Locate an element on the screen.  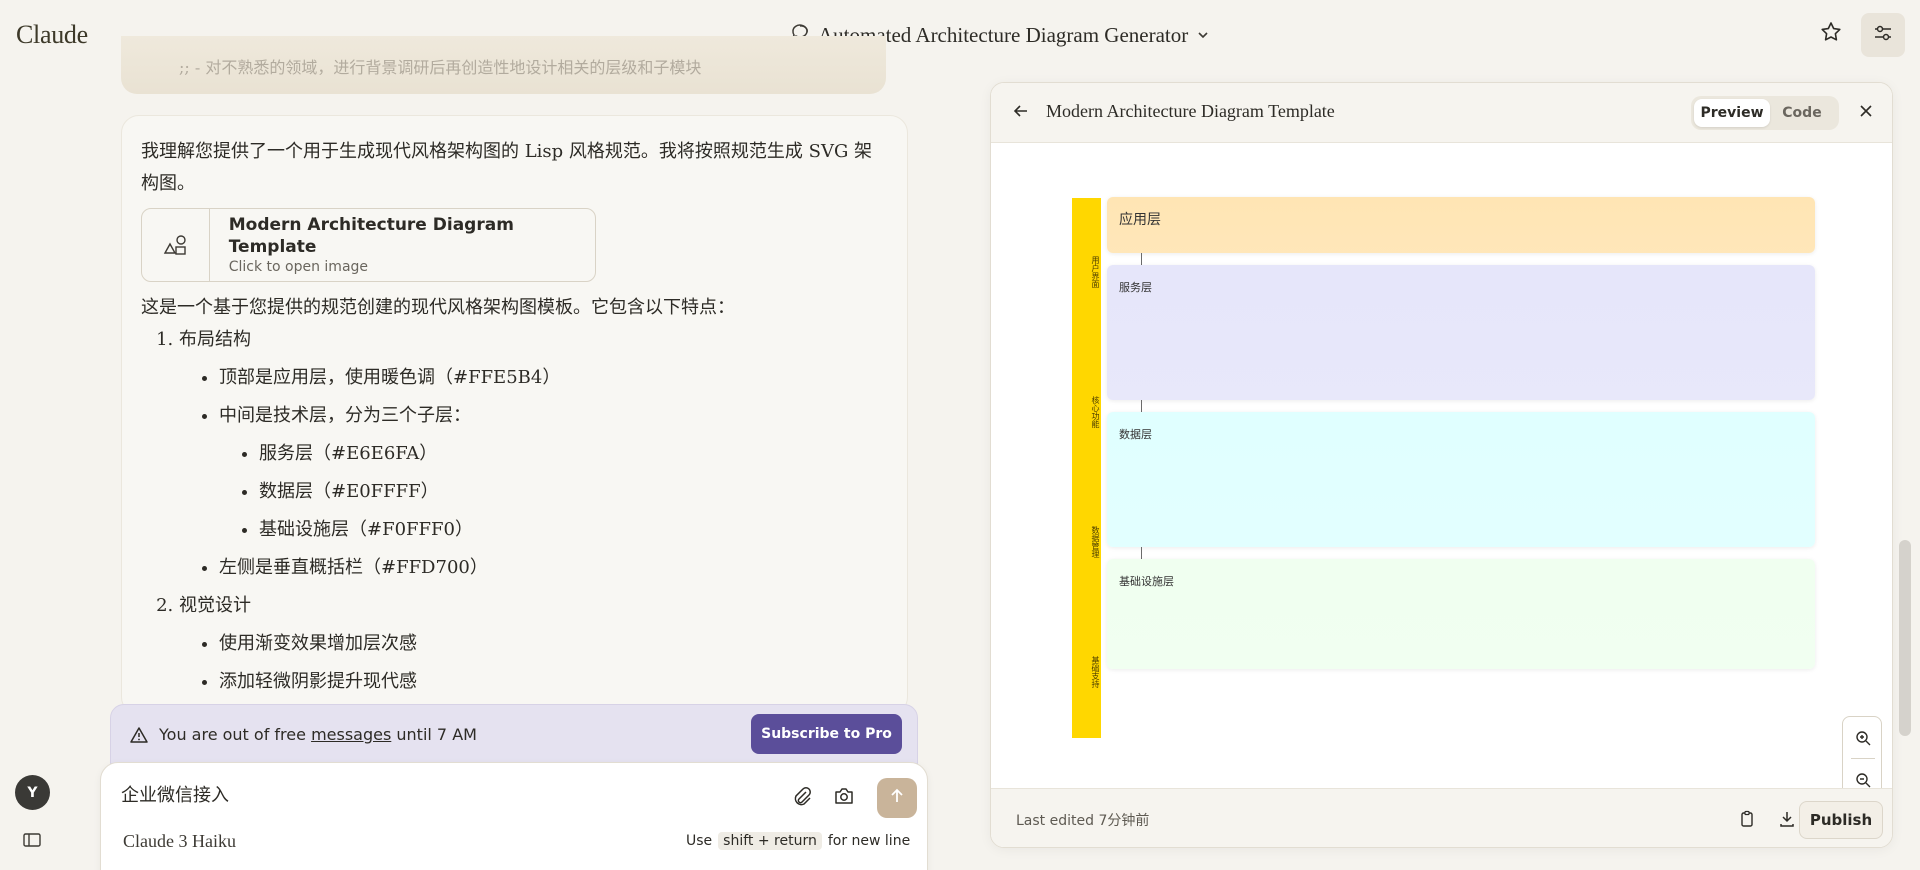
zoom-in-icon is located at coordinates (1863, 737).